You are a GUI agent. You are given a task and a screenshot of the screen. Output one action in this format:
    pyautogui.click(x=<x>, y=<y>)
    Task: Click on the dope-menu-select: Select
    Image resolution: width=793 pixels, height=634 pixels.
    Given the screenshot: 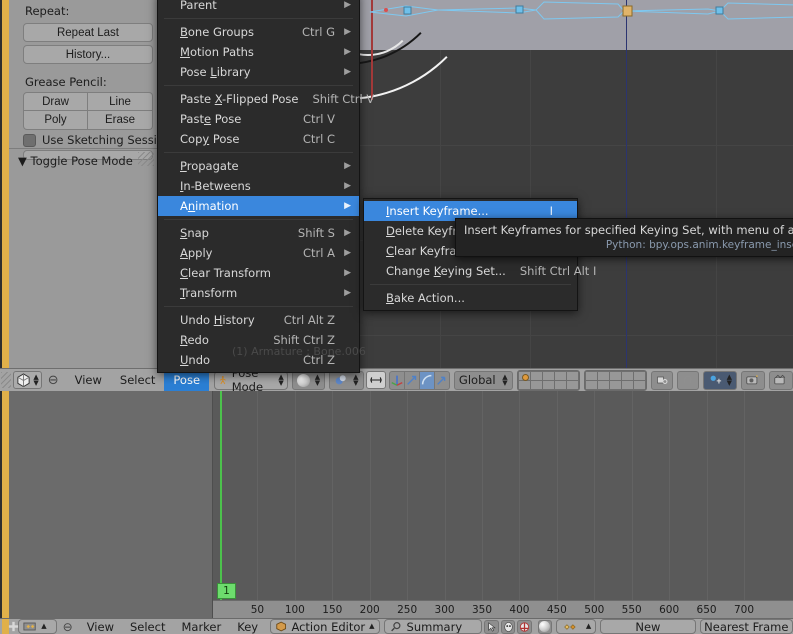 What is the action you would take?
    pyautogui.click(x=147, y=626)
    